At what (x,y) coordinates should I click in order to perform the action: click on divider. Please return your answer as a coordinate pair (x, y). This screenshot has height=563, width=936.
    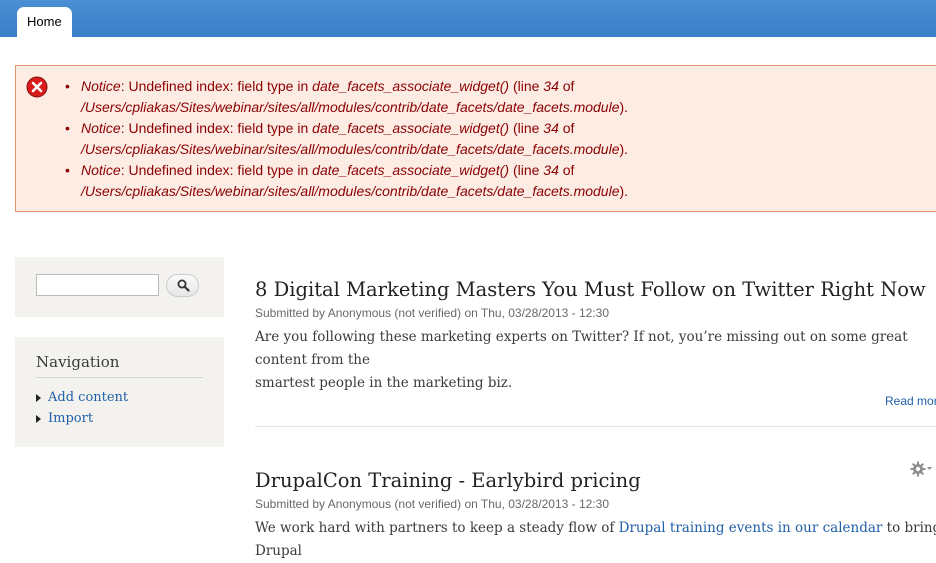
    Looking at the image, I should click on (595, 426).